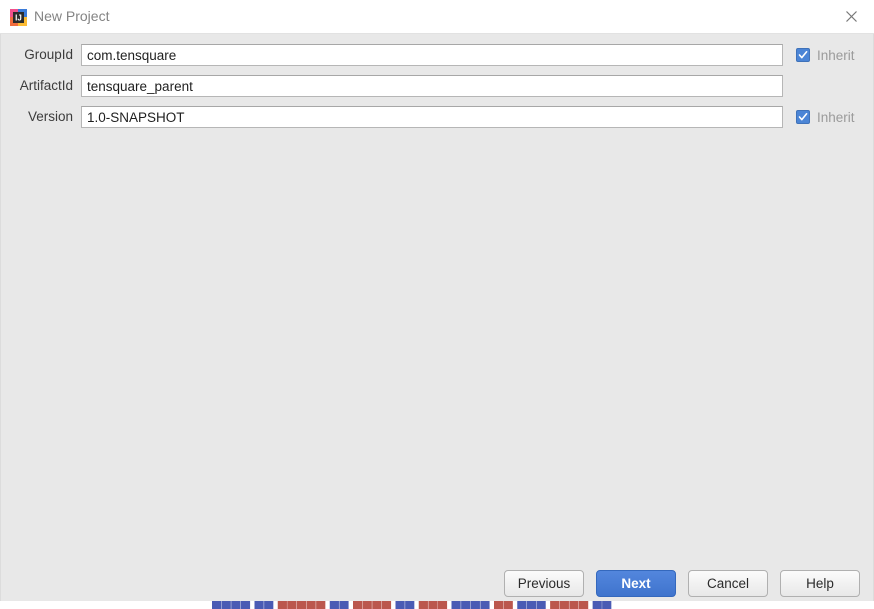 This screenshot has height=609, width=874. Describe the element at coordinates (48, 54) in the screenshot. I see `groupid-label: GroupId` at that location.